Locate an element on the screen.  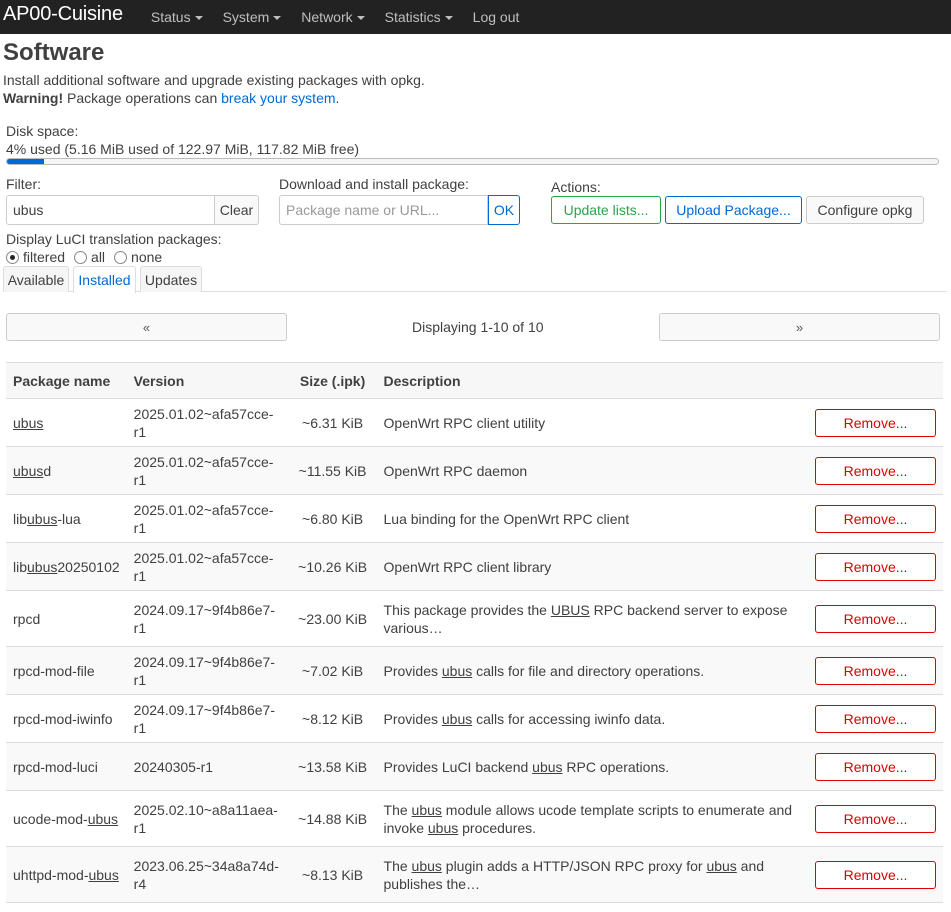
size-cell: ~14.88 KiB is located at coordinates (333, 818).